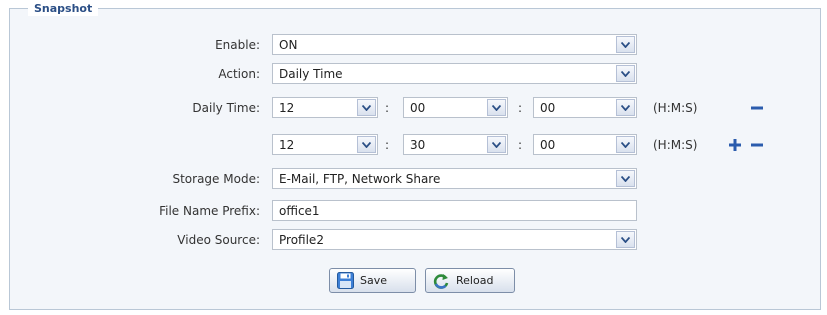 The height and width of the screenshot is (315, 827). Describe the element at coordinates (585, 107) in the screenshot. I see `daily-time-1-second-select: 00` at that location.